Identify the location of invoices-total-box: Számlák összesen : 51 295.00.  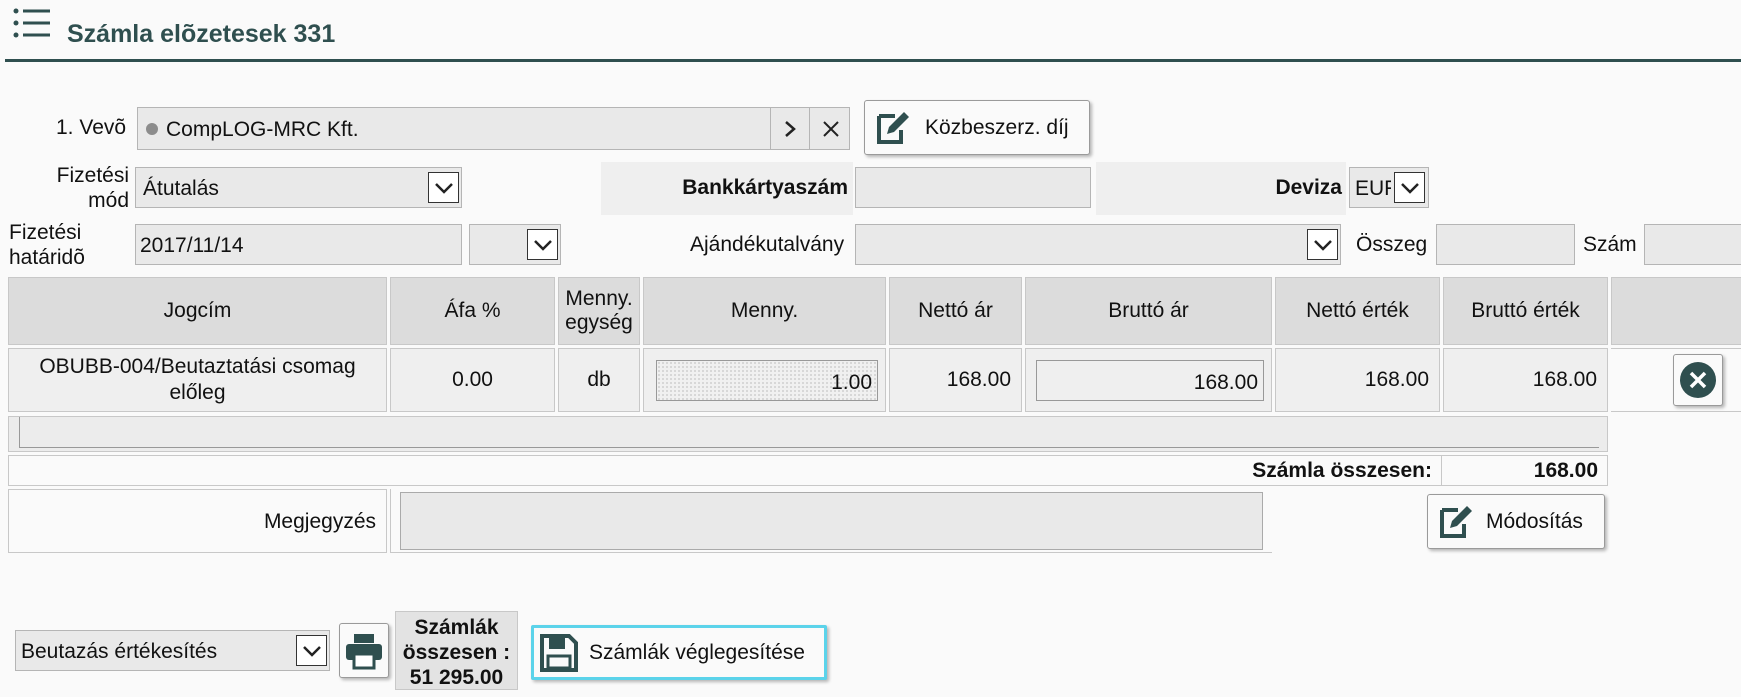
(456, 650).